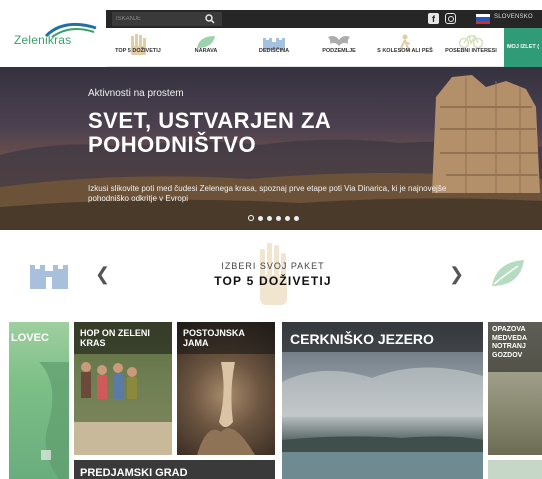 Image resolution: width=542 pixels, height=479 pixels. Describe the element at coordinates (471, 41) in the screenshot. I see `bicycle-icon` at that location.